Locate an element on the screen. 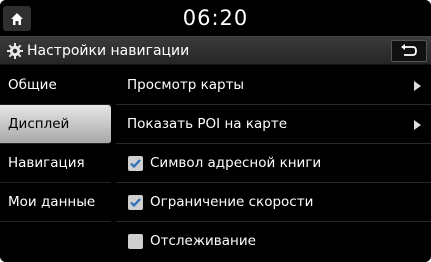 This screenshot has width=431, height=262. tab-general: Общие is located at coordinates (55, 85).